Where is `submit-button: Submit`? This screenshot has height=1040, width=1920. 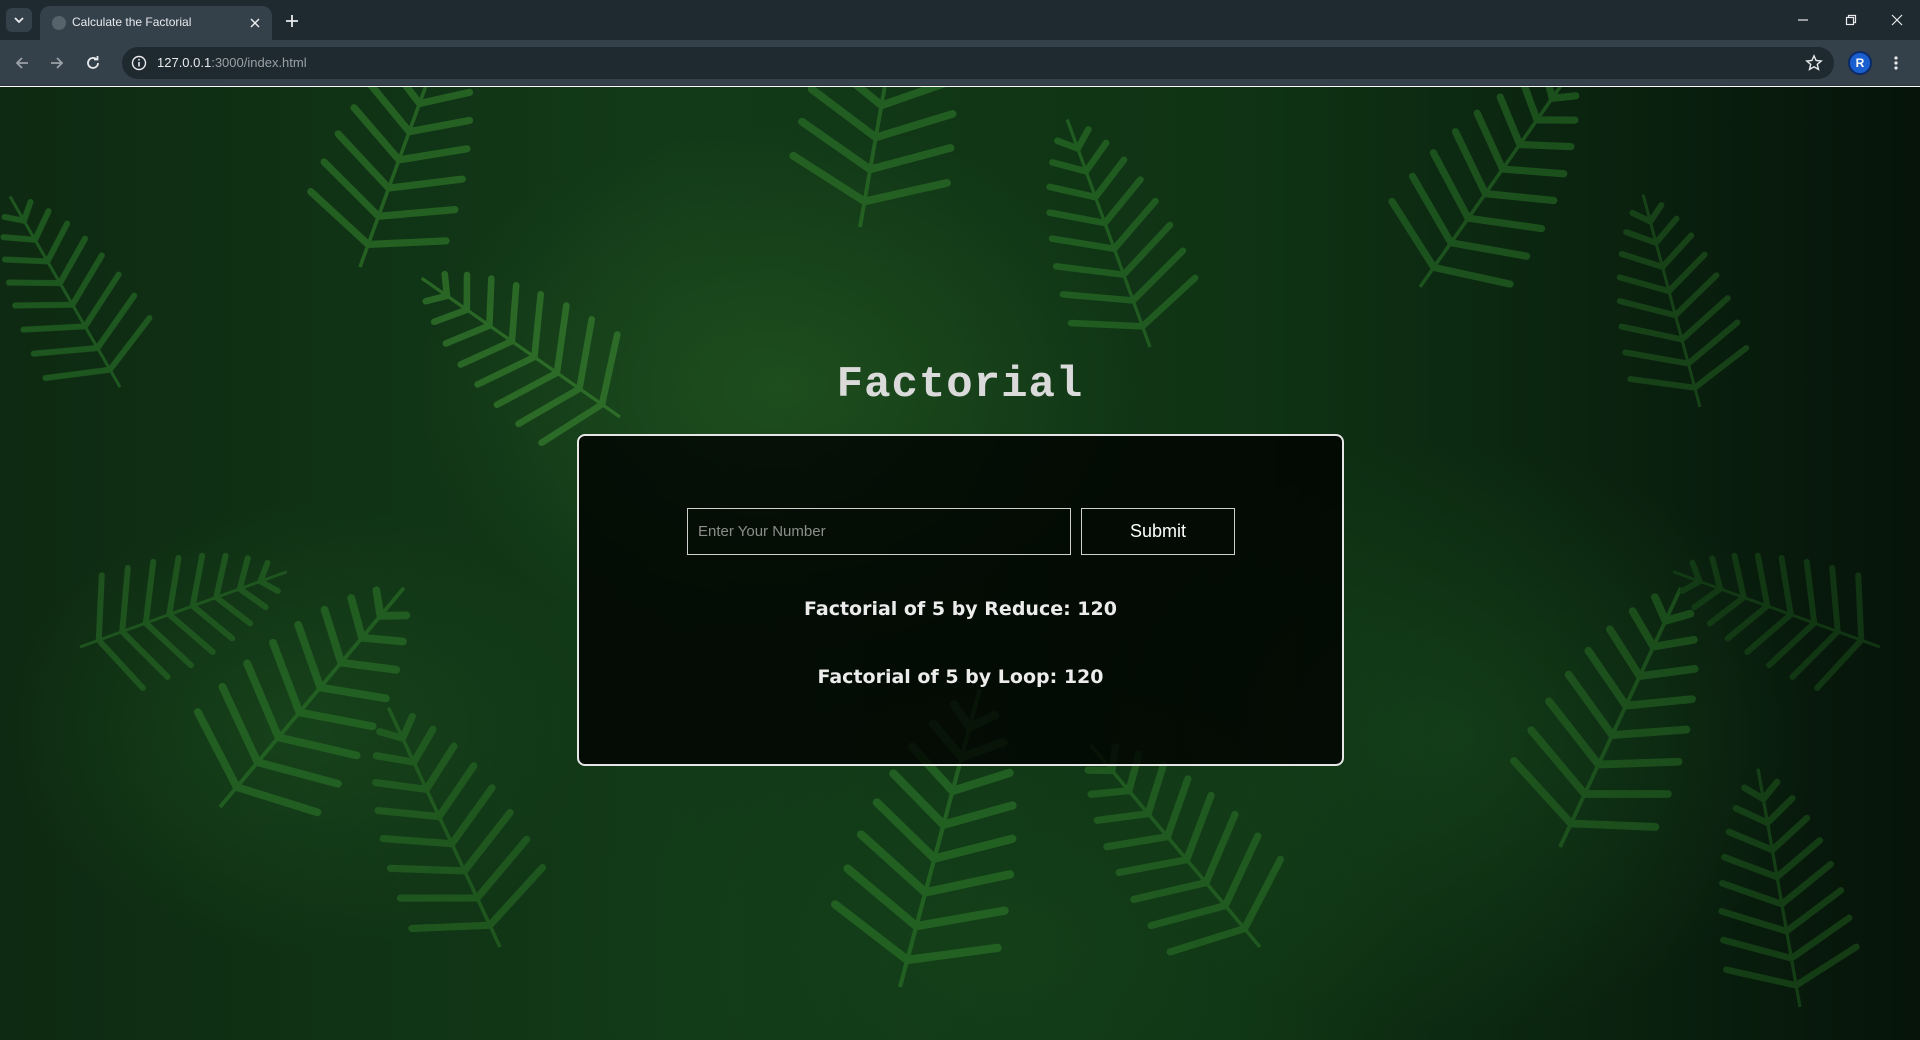 submit-button: Submit is located at coordinates (1158, 531).